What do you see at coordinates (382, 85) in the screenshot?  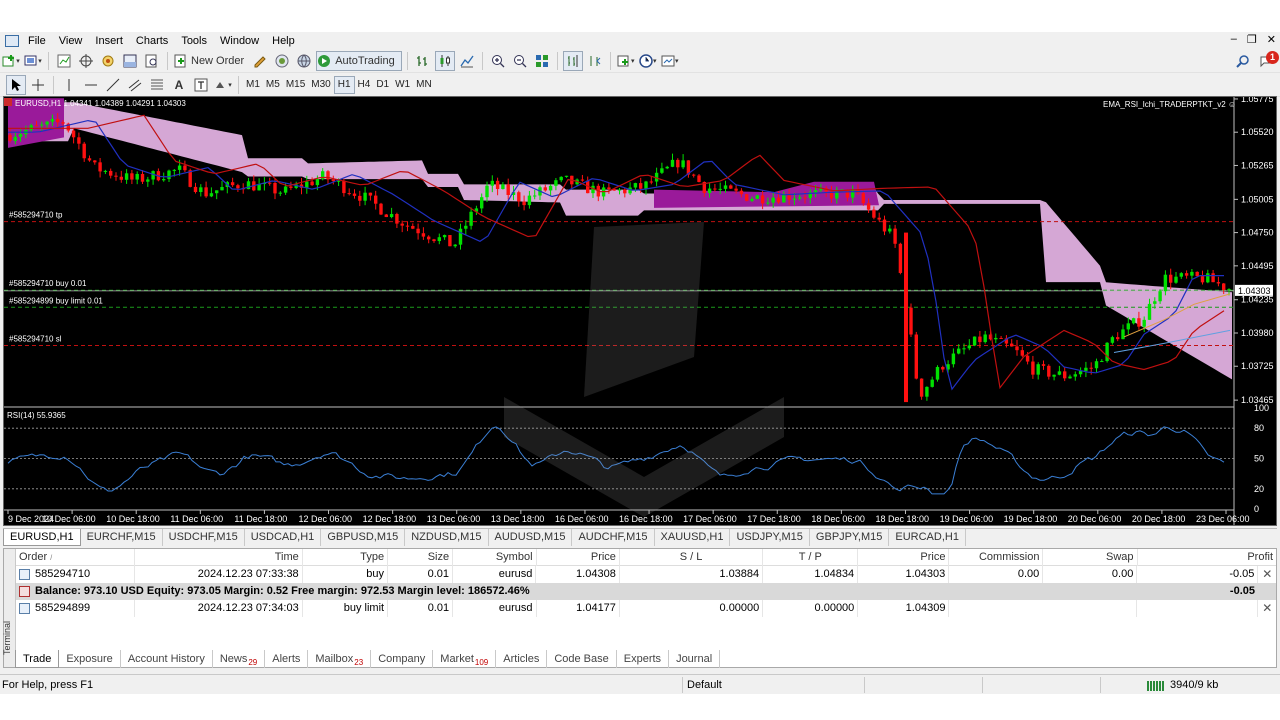 I see `timeframe-d1: D1` at bounding box center [382, 85].